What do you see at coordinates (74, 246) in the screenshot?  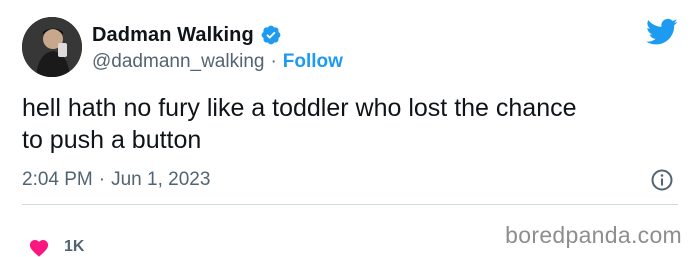 I see `like-count: 1K` at bounding box center [74, 246].